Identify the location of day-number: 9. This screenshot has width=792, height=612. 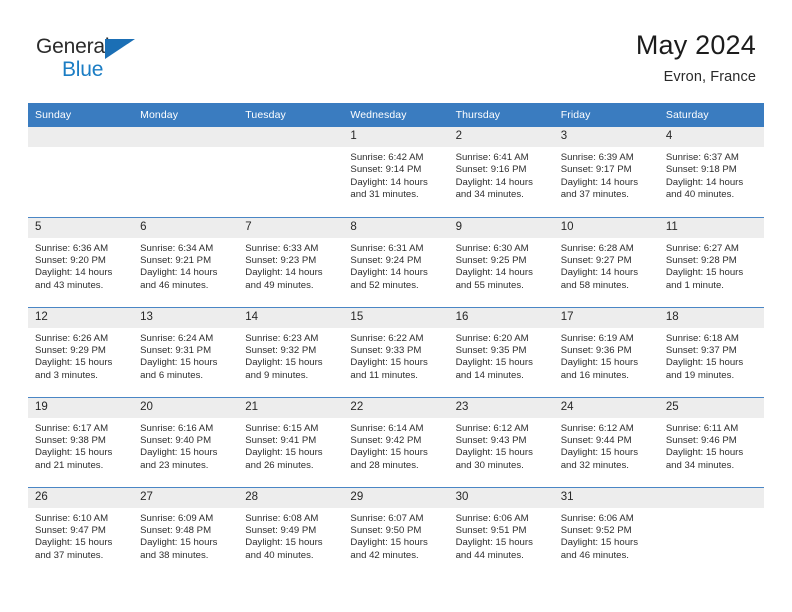
(501, 227).